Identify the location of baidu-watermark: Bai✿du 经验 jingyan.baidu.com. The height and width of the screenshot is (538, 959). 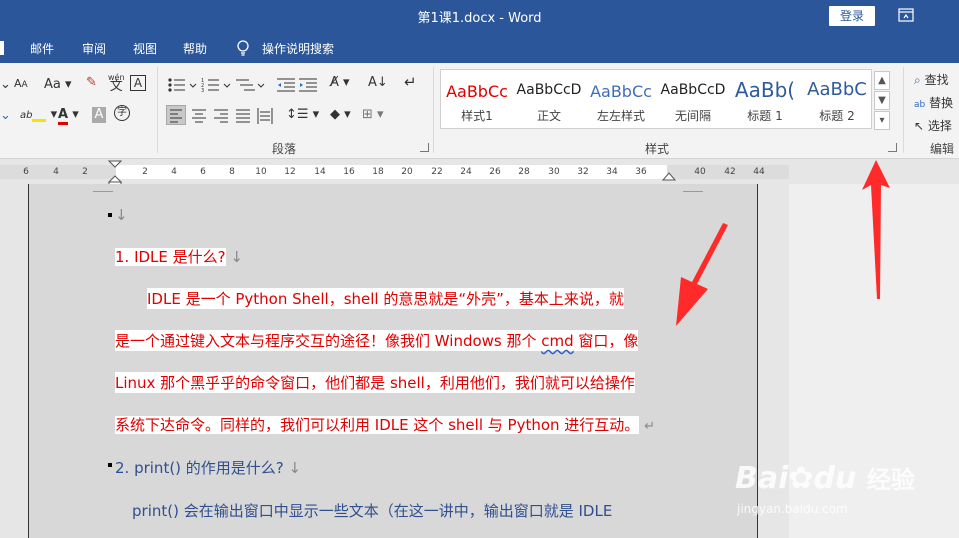
(835, 495).